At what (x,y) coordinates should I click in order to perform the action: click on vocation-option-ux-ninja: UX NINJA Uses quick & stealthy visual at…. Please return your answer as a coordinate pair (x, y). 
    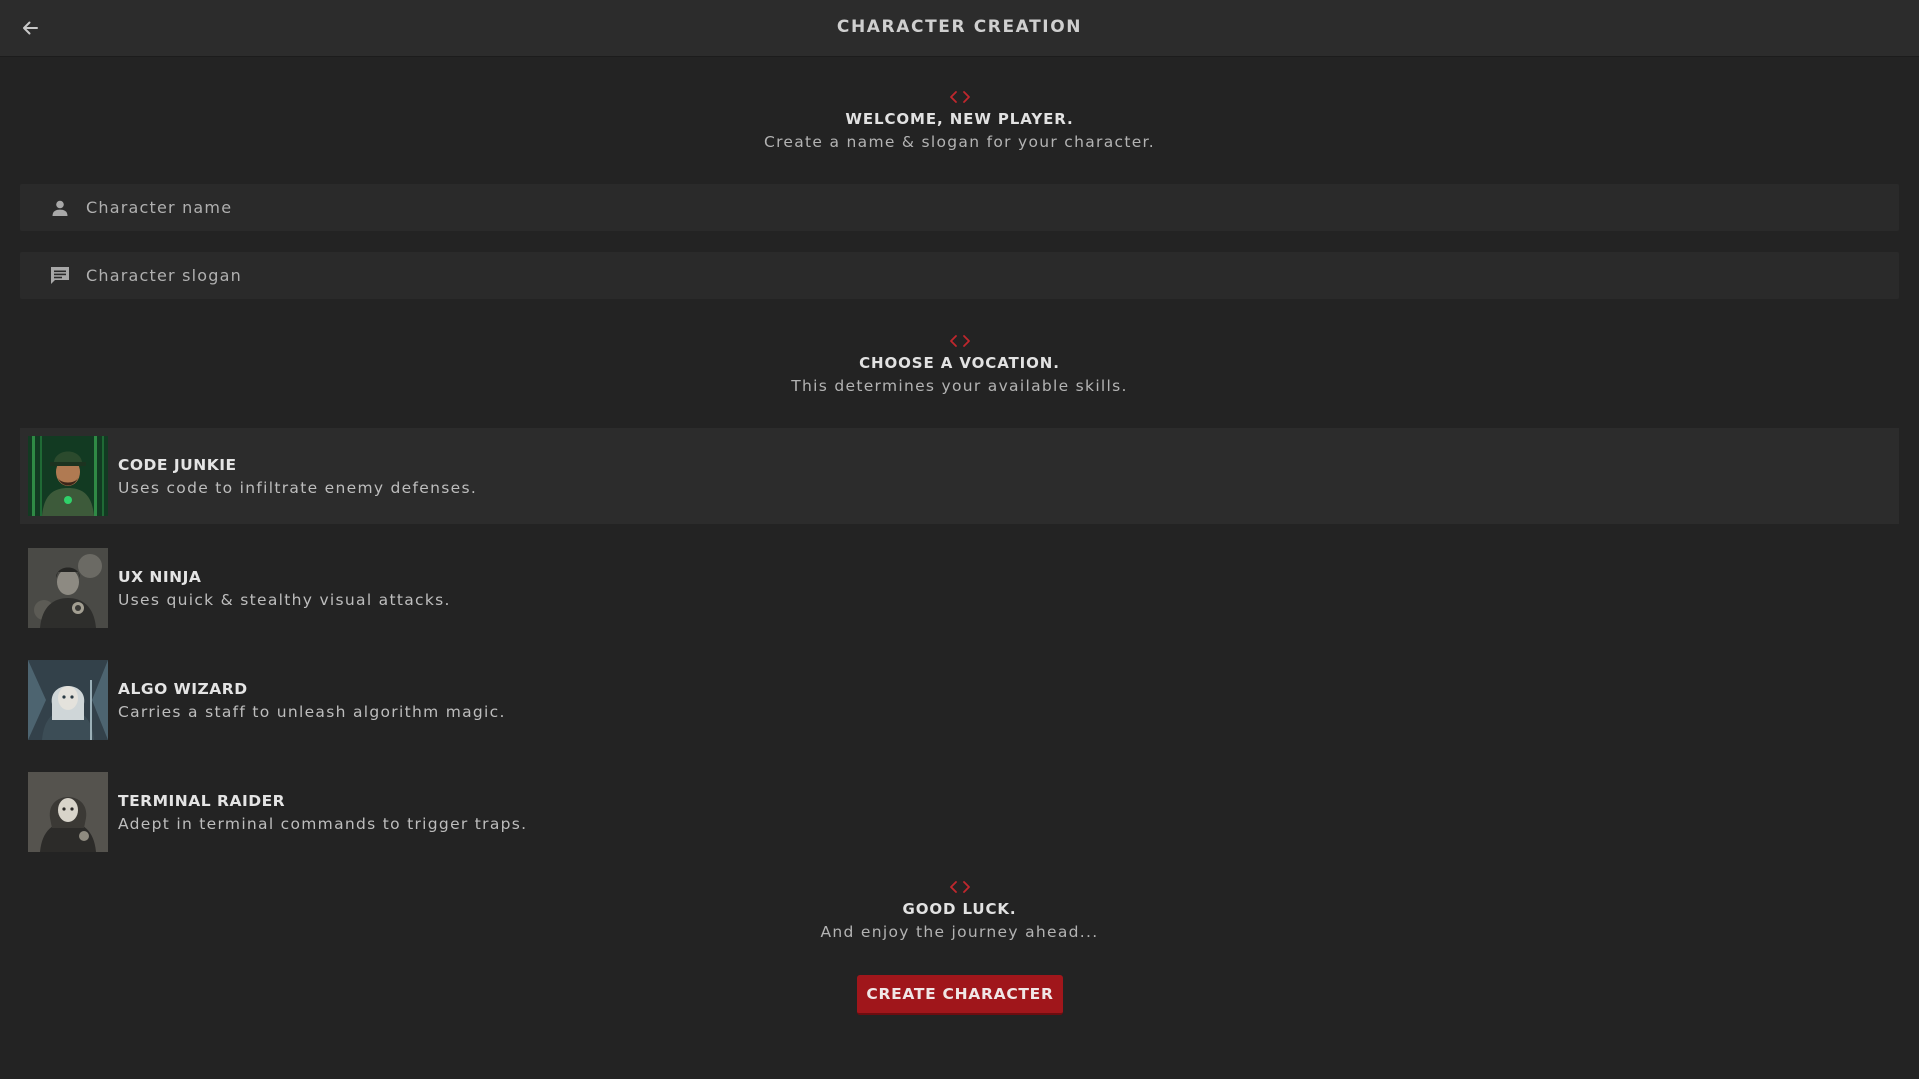
    Looking at the image, I should click on (959, 588).